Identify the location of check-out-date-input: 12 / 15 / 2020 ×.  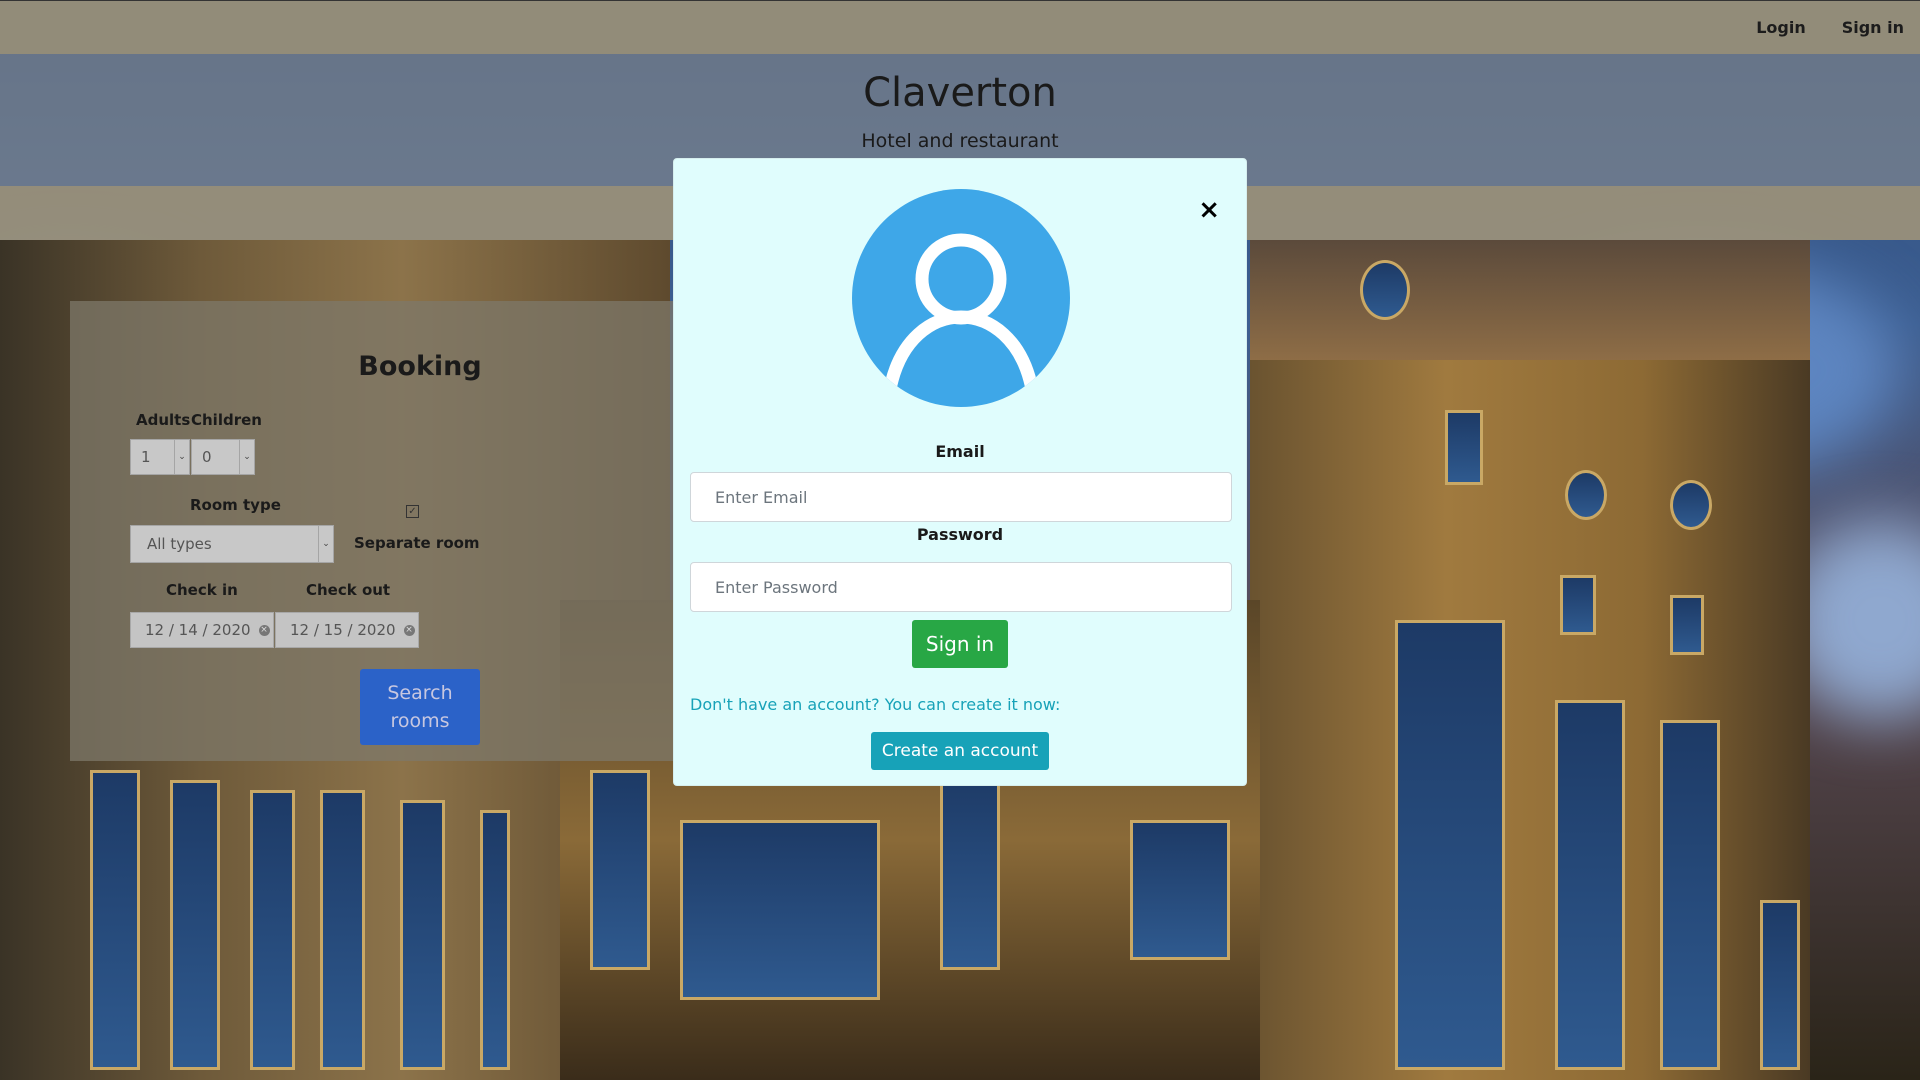
(347, 630).